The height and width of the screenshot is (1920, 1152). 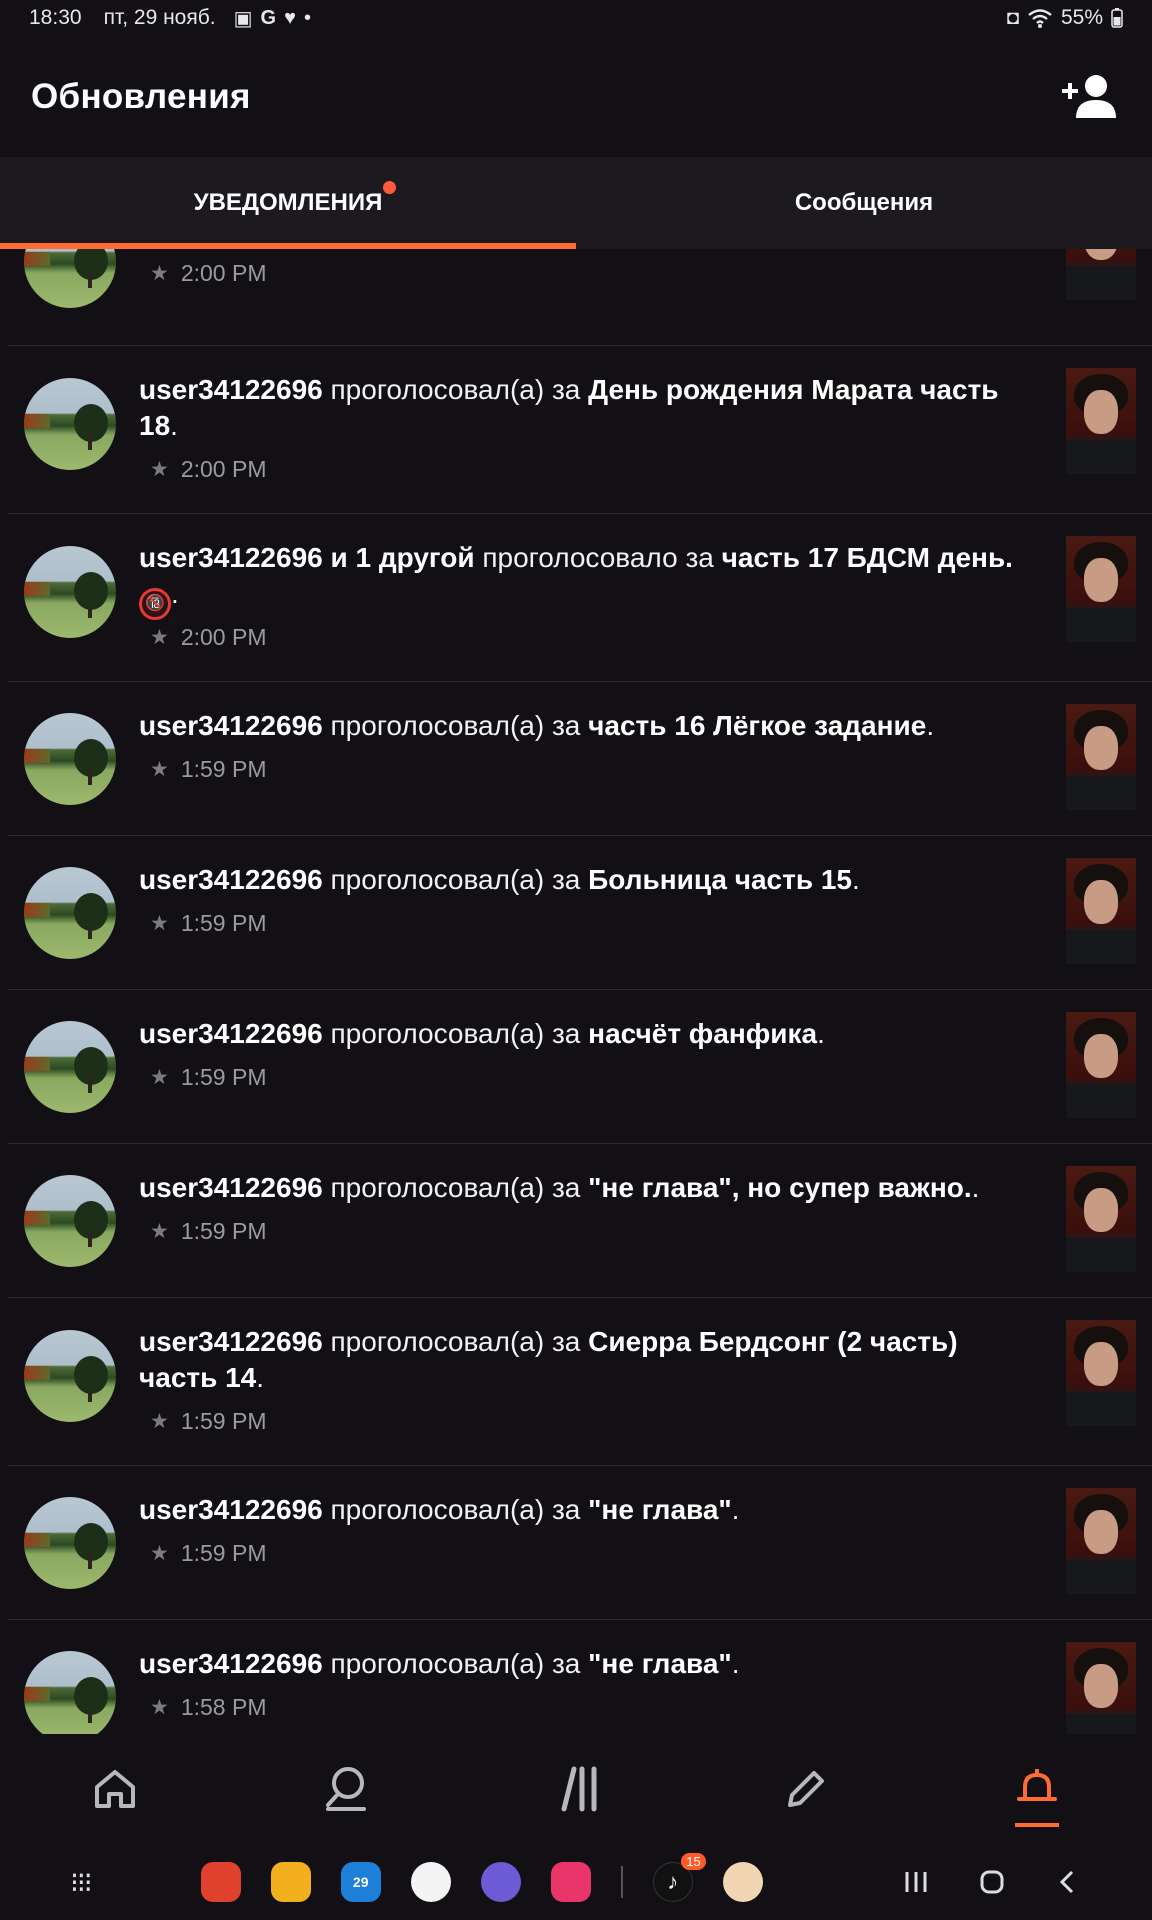 What do you see at coordinates (720, 879) in the screenshot?
I see `notification-target: Больница часть 15` at bounding box center [720, 879].